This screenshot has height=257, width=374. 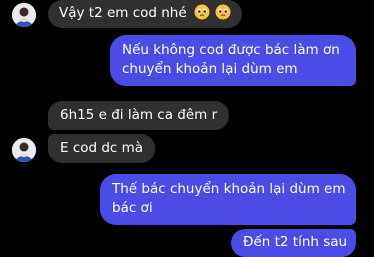 I want to click on message-bubble-incoming: 6h15 e đi làm ca đêm r, so click(x=139, y=115).